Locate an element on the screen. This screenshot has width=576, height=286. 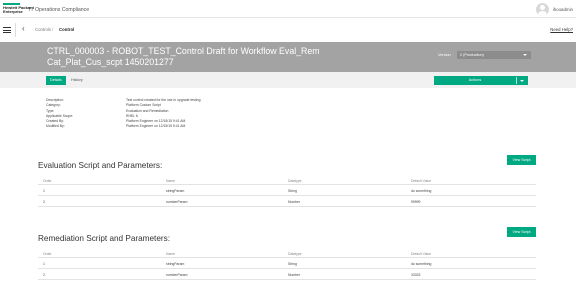
breadcrumb-bar: ‹ Controls / Control Need Help? is located at coordinates (288, 30).